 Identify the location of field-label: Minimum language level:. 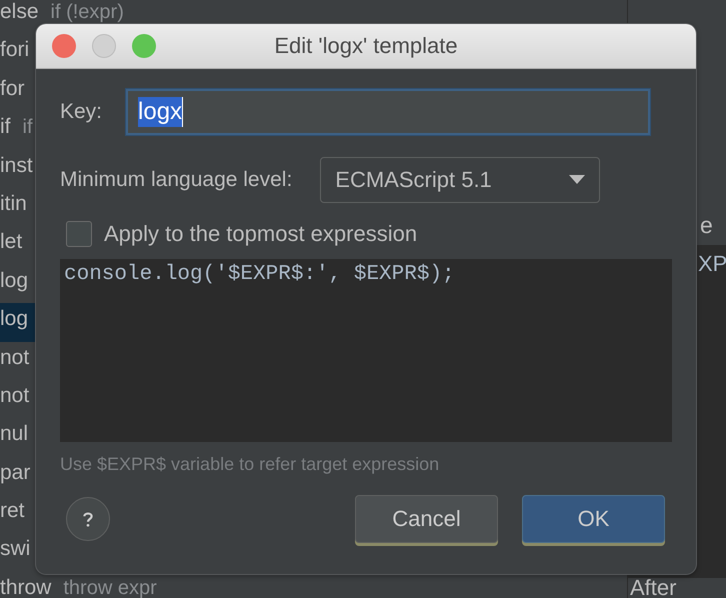
(176, 180).